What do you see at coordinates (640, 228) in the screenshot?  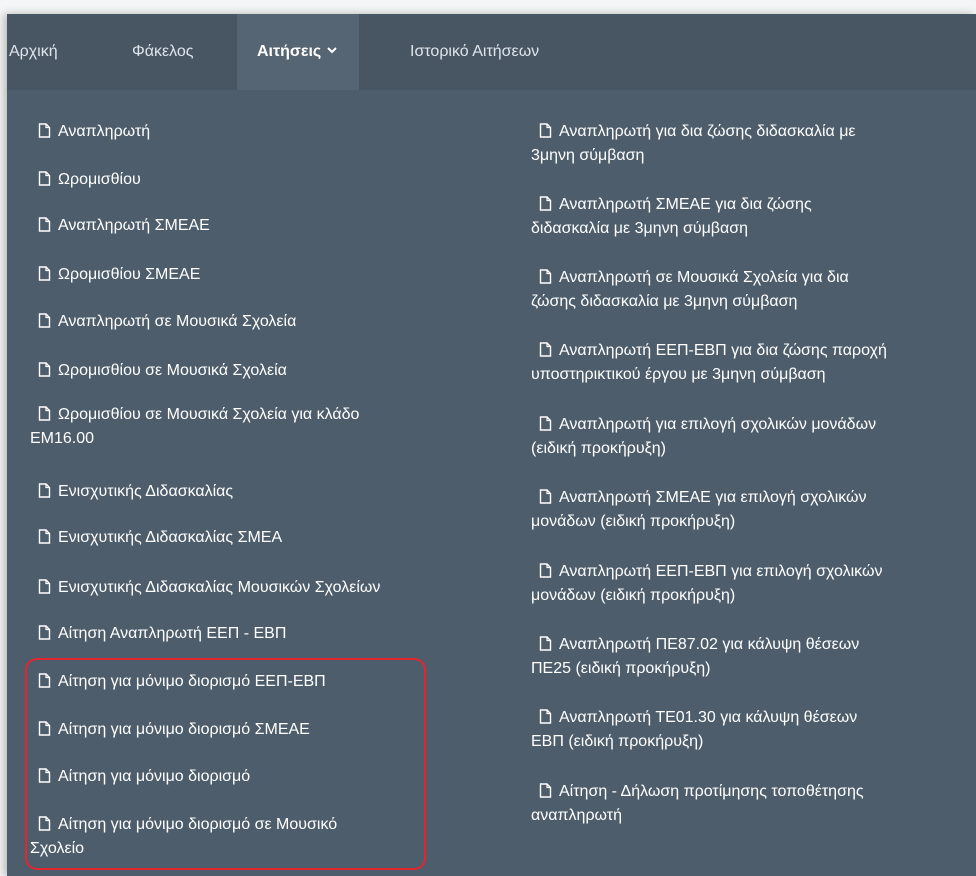 I see `menu-item-label: διδασκαλία με 3μηνη σύμβαση` at bounding box center [640, 228].